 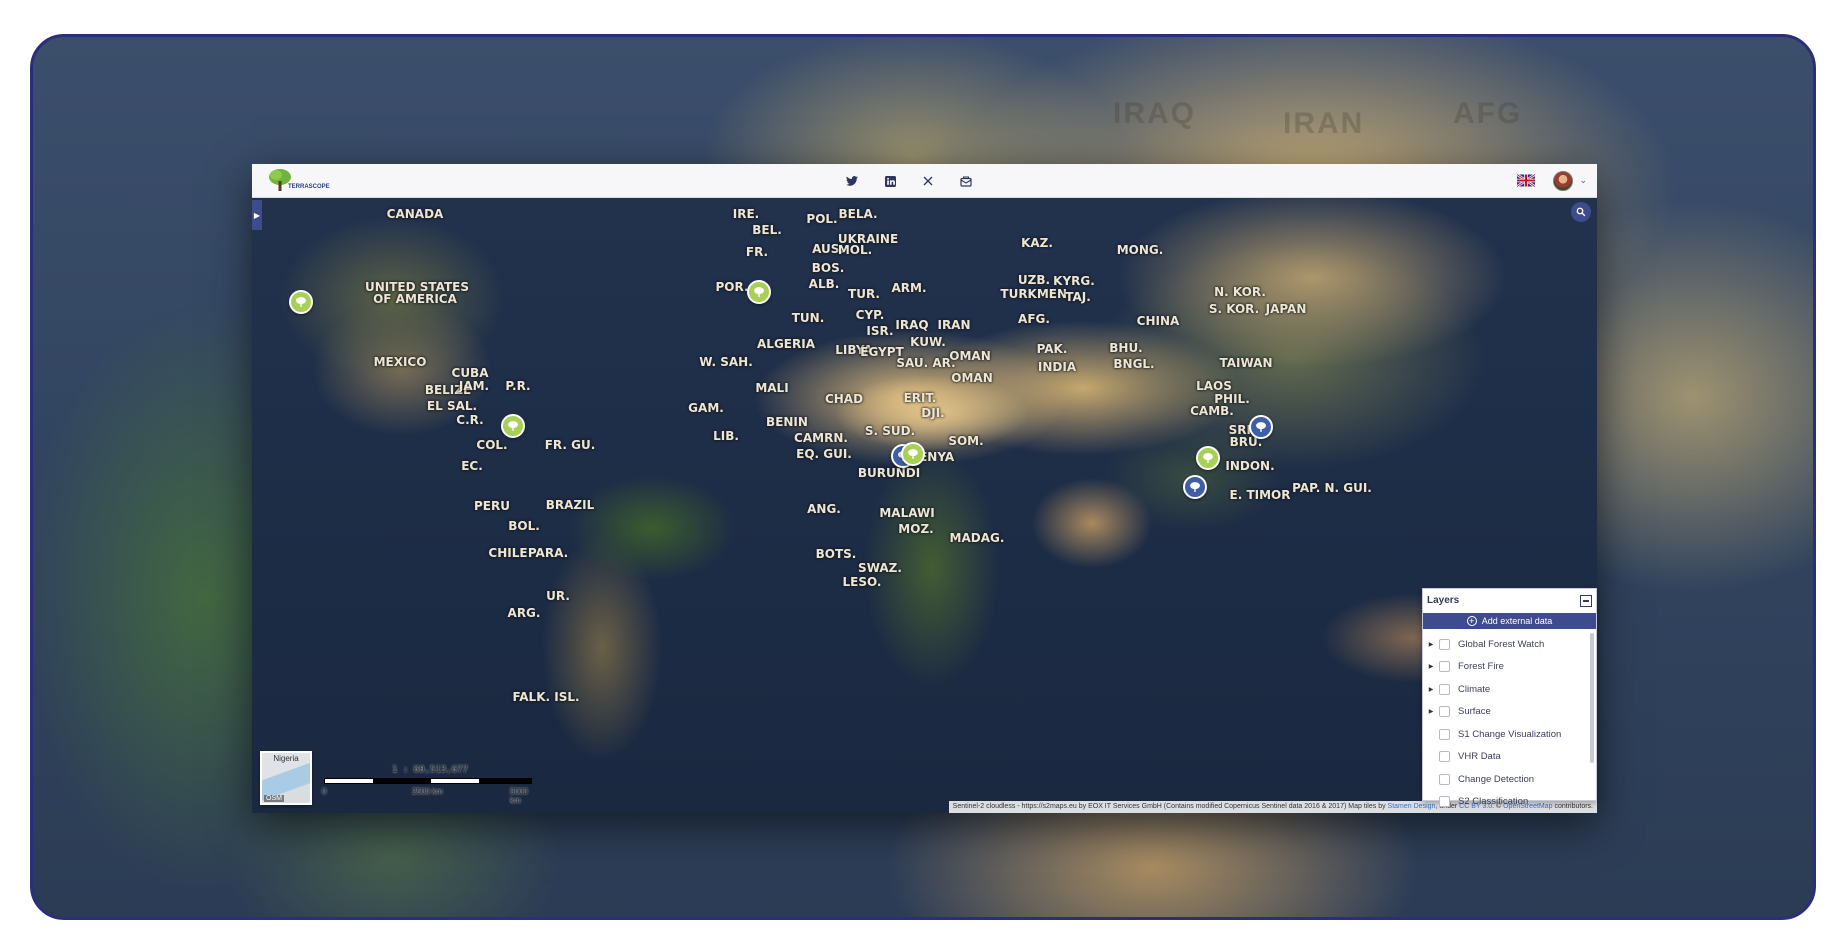 What do you see at coordinates (732, 287) in the screenshot?
I see `country-label: POR.` at bounding box center [732, 287].